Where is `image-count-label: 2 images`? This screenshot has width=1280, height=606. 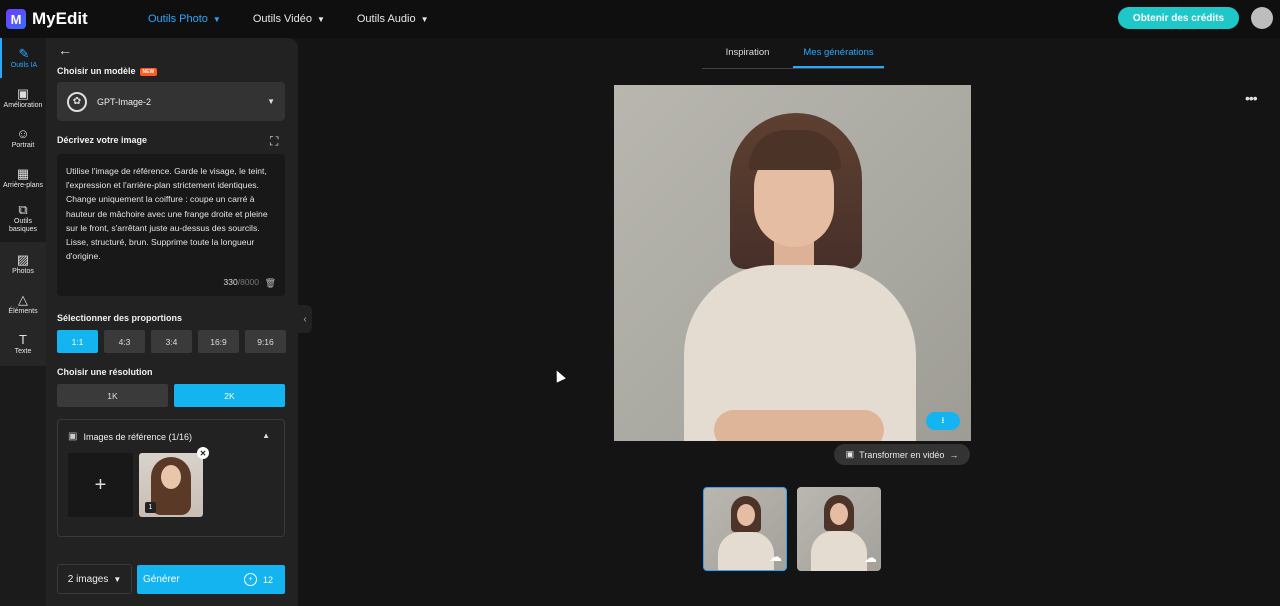 image-count-label: 2 images is located at coordinates (88, 579).